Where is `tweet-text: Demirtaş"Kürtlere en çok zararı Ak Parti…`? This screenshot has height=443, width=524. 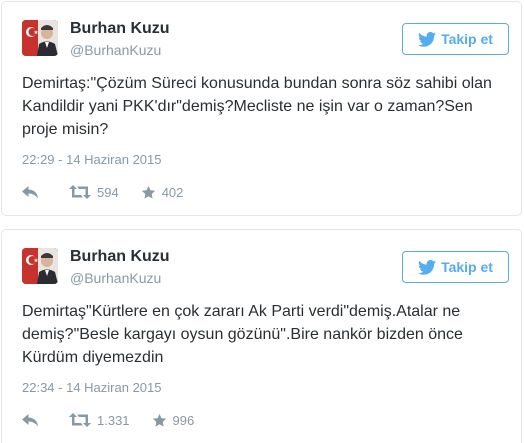 tweet-text: Demirtaş"Kürtlere en çok zararı Ak Parti… is located at coordinates (242, 334).